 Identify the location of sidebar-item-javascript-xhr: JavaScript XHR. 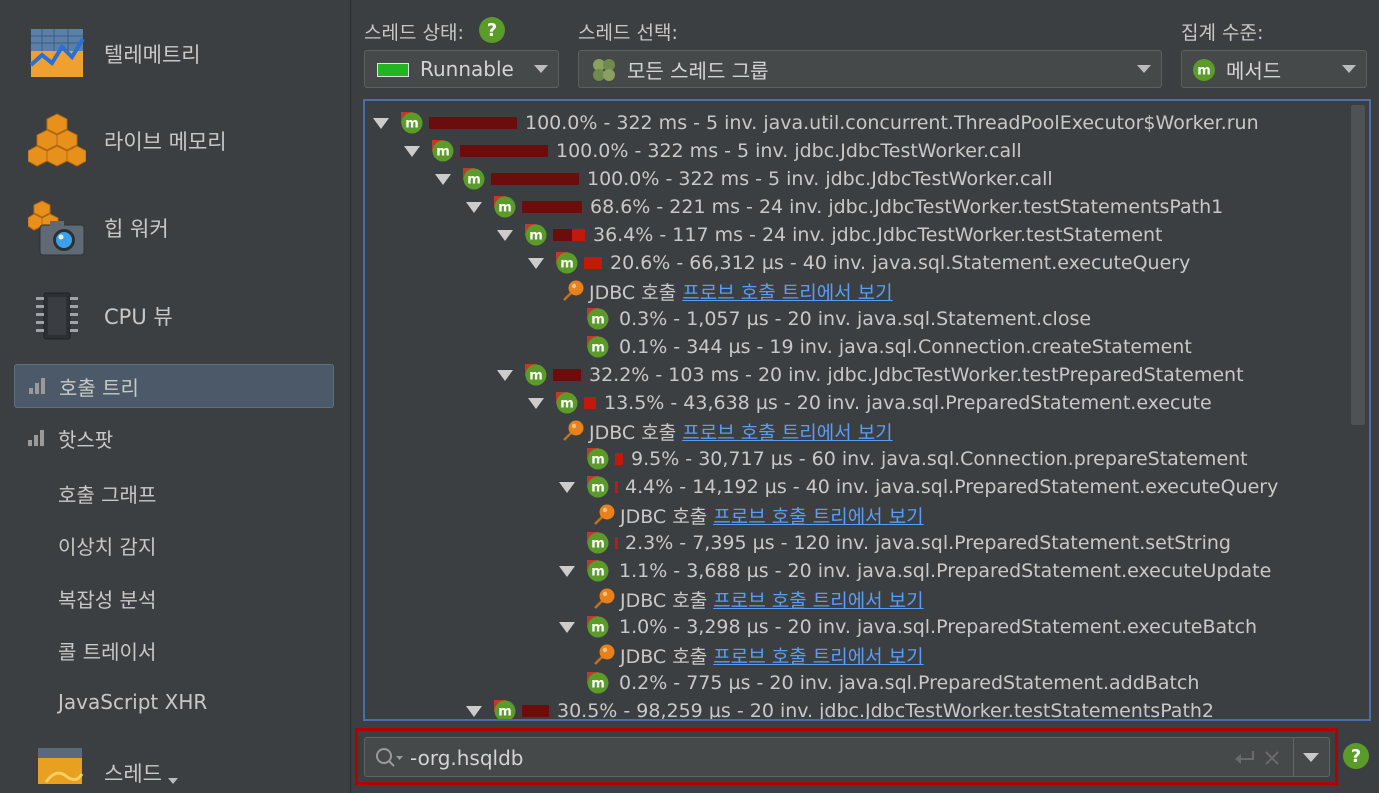
(132, 702).